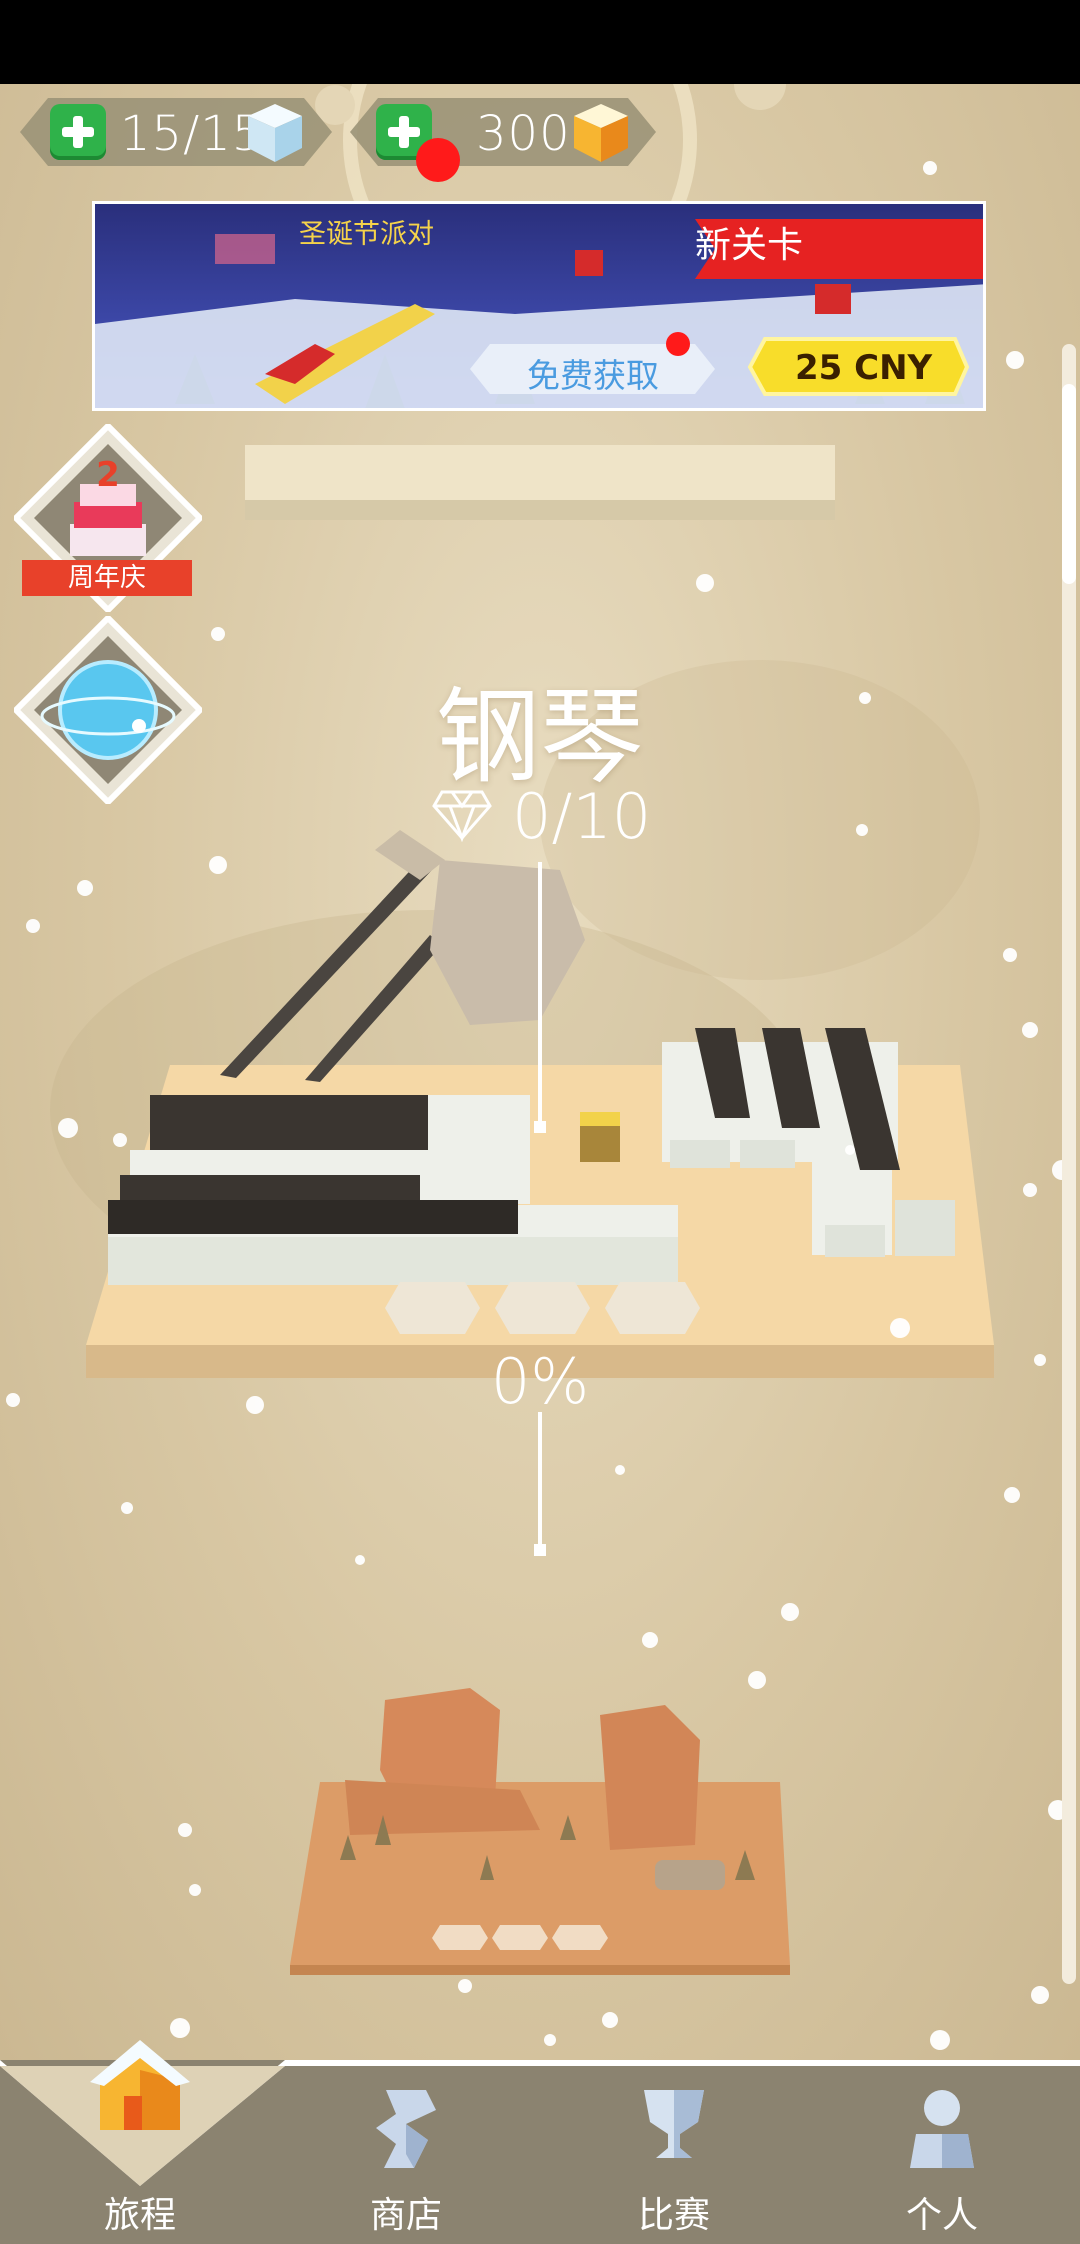  What do you see at coordinates (749, 245) in the screenshot?
I see `new-level-tag: 新关卡` at bounding box center [749, 245].